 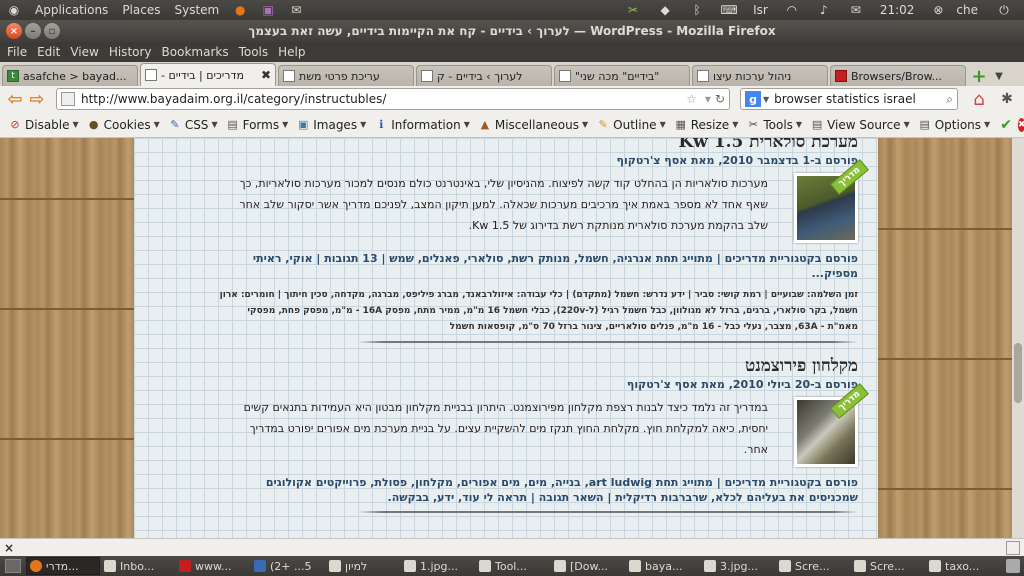 I want to click on devbar-view-source-menu: ▤ View Source ▼, so click(x=860, y=125).